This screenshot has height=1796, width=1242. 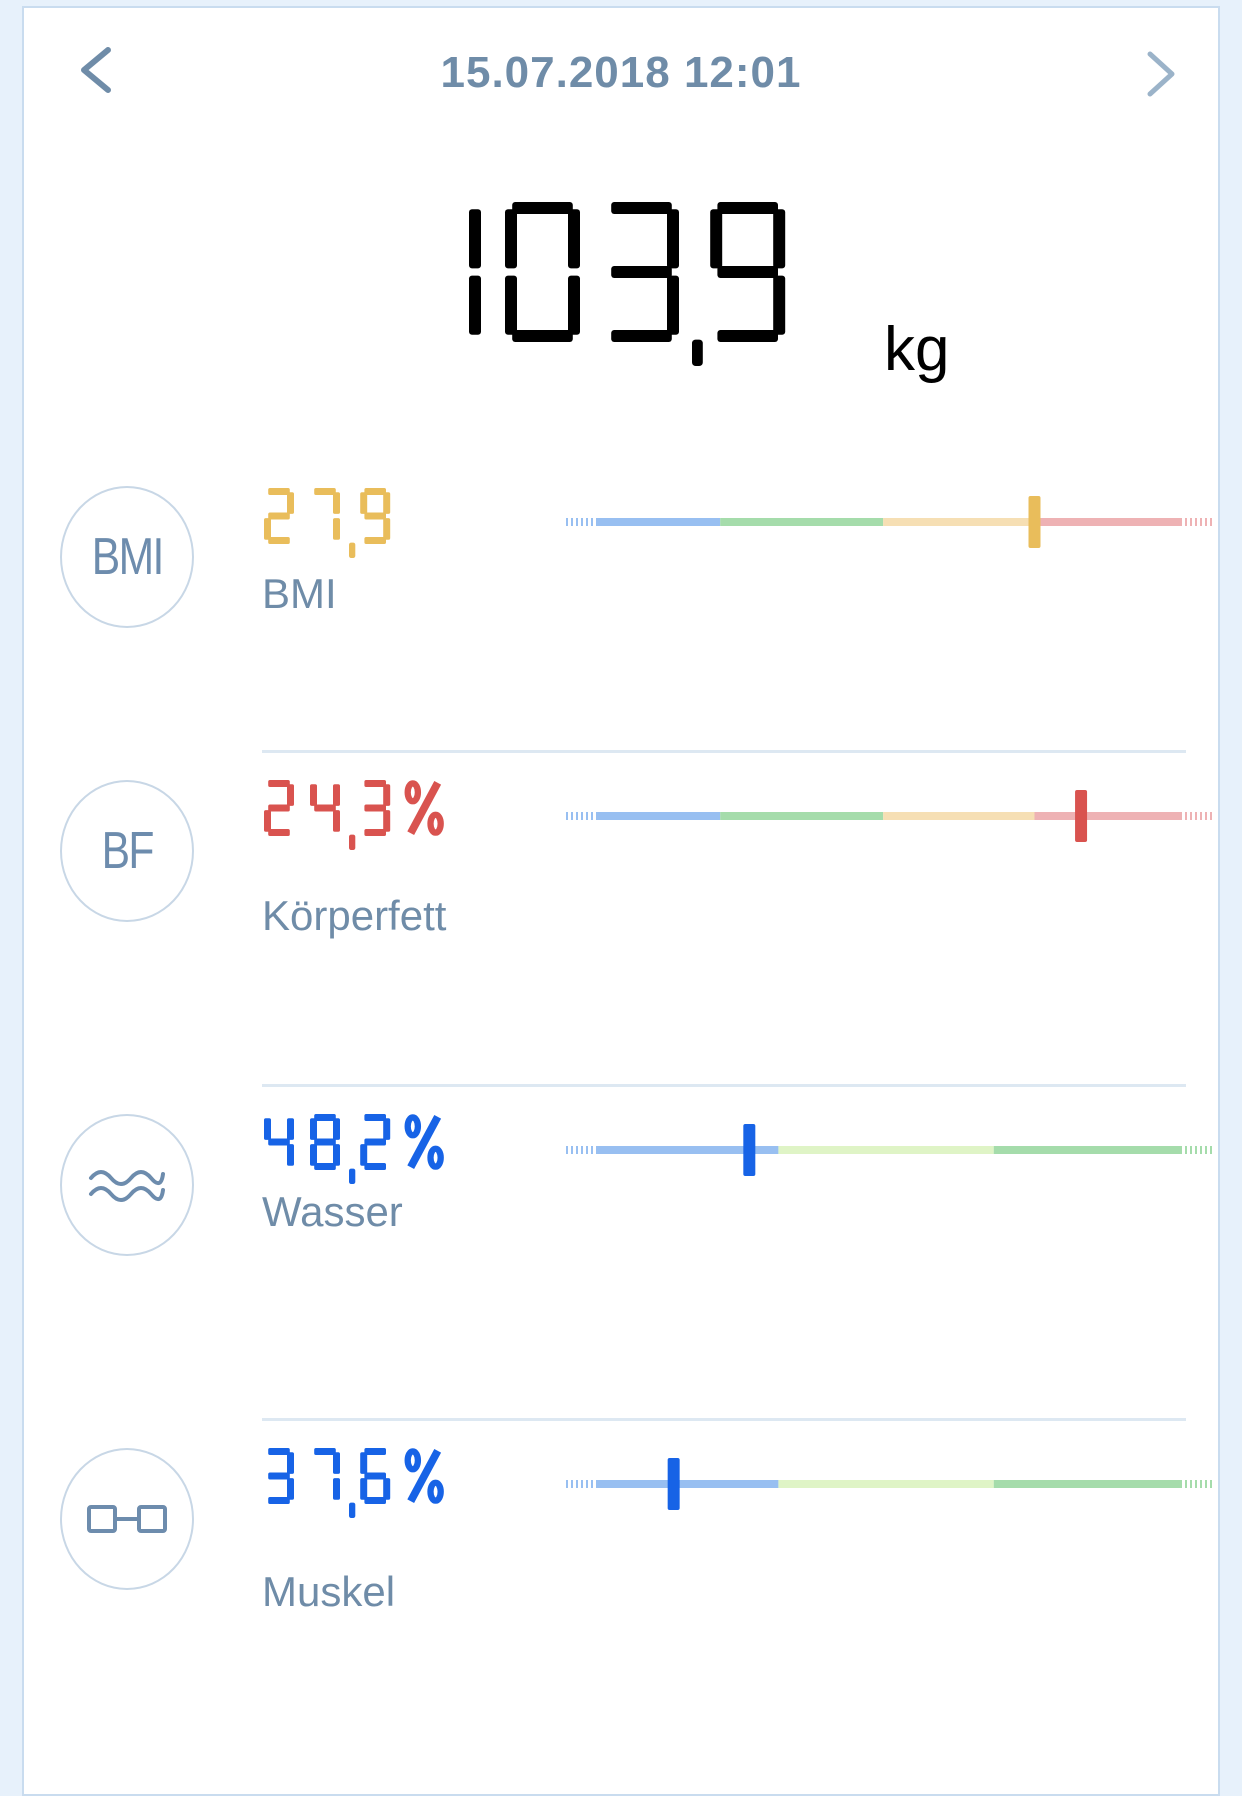 I want to click on water-range-bar, so click(x=889, y=1150).